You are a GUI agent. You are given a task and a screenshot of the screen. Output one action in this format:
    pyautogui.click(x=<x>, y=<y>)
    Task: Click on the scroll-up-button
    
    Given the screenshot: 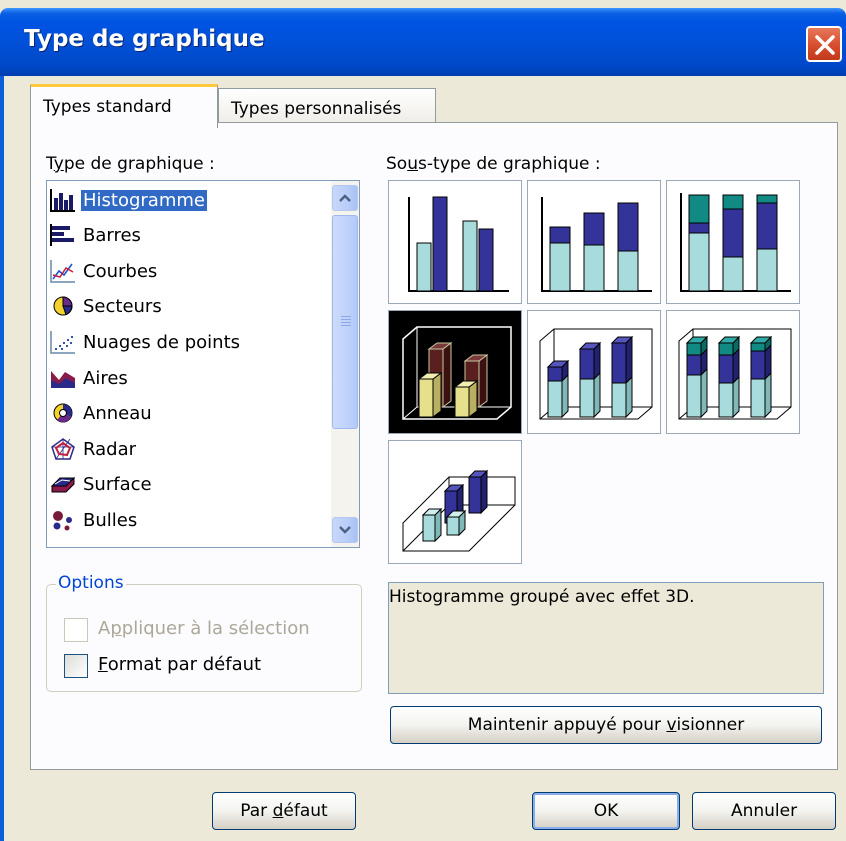 What is the action you would take?
    pyautogui.click(x=345, y=198)
    